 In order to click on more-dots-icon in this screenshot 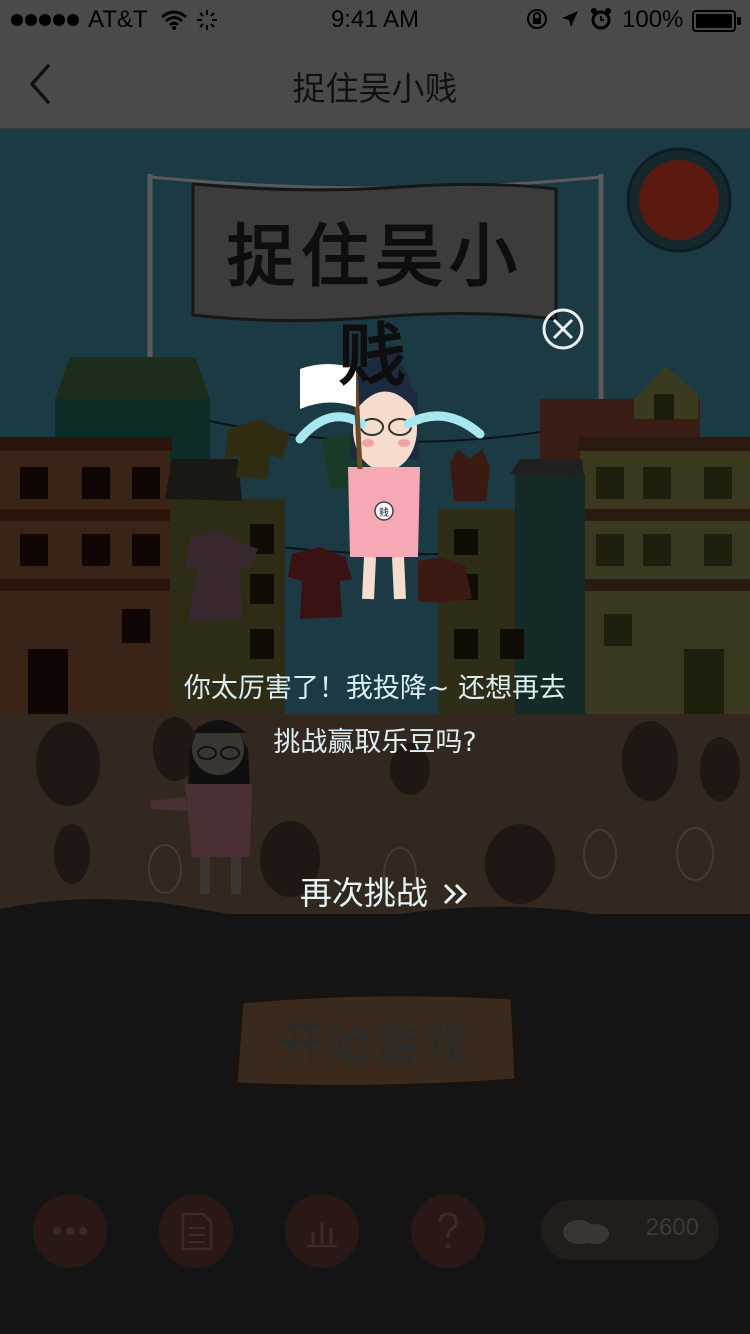, I will do `click(70, 1231)`.